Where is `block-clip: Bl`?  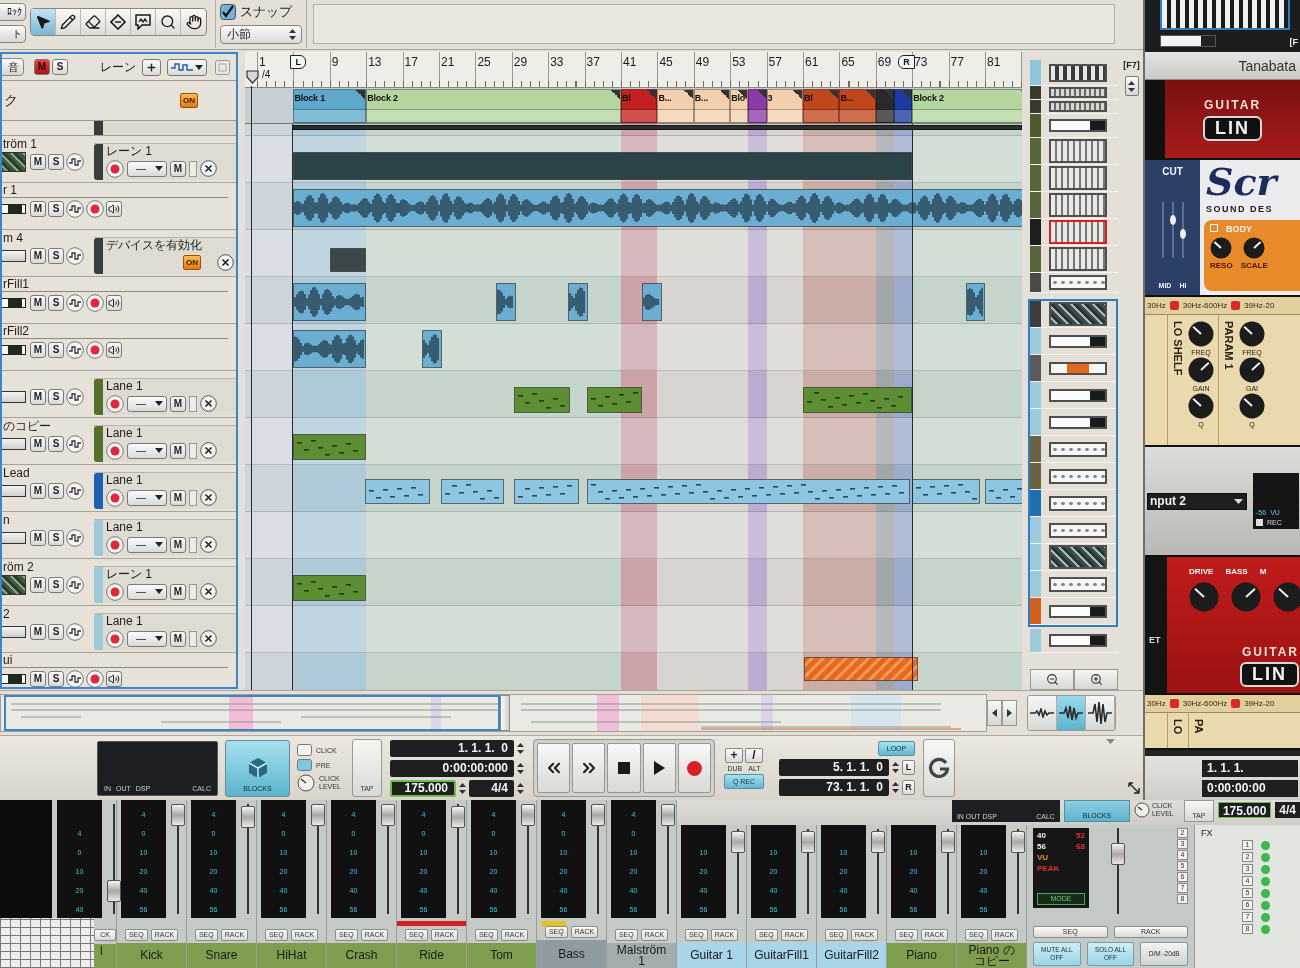
block-clip: Bl is located at coordinates (821, 106).